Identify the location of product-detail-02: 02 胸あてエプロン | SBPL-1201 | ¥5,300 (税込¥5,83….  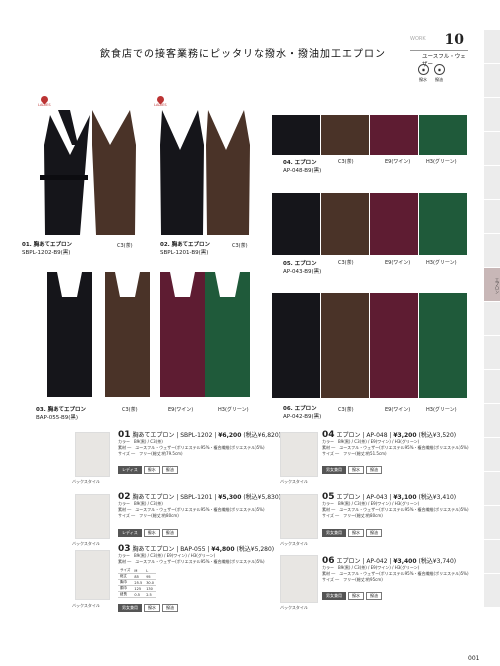
(200, 505).